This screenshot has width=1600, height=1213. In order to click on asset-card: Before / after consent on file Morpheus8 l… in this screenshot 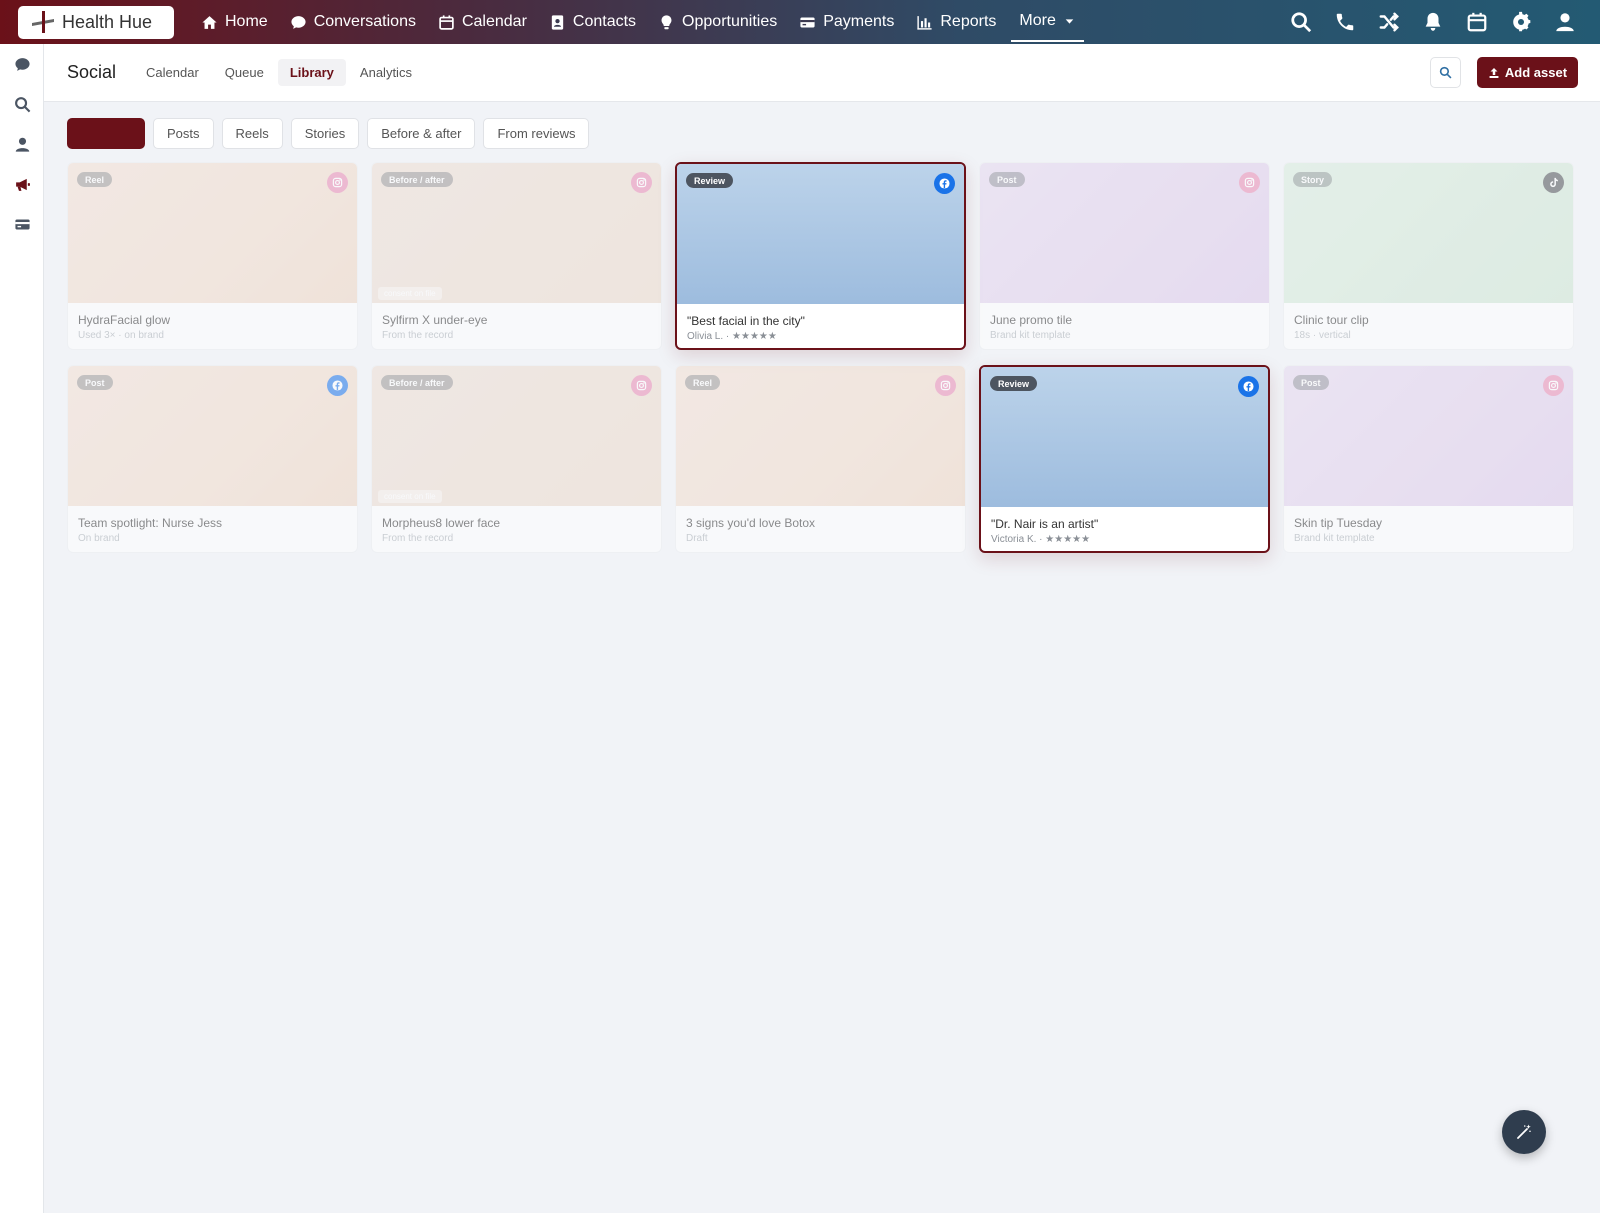, I will do `click(516, 459)`.